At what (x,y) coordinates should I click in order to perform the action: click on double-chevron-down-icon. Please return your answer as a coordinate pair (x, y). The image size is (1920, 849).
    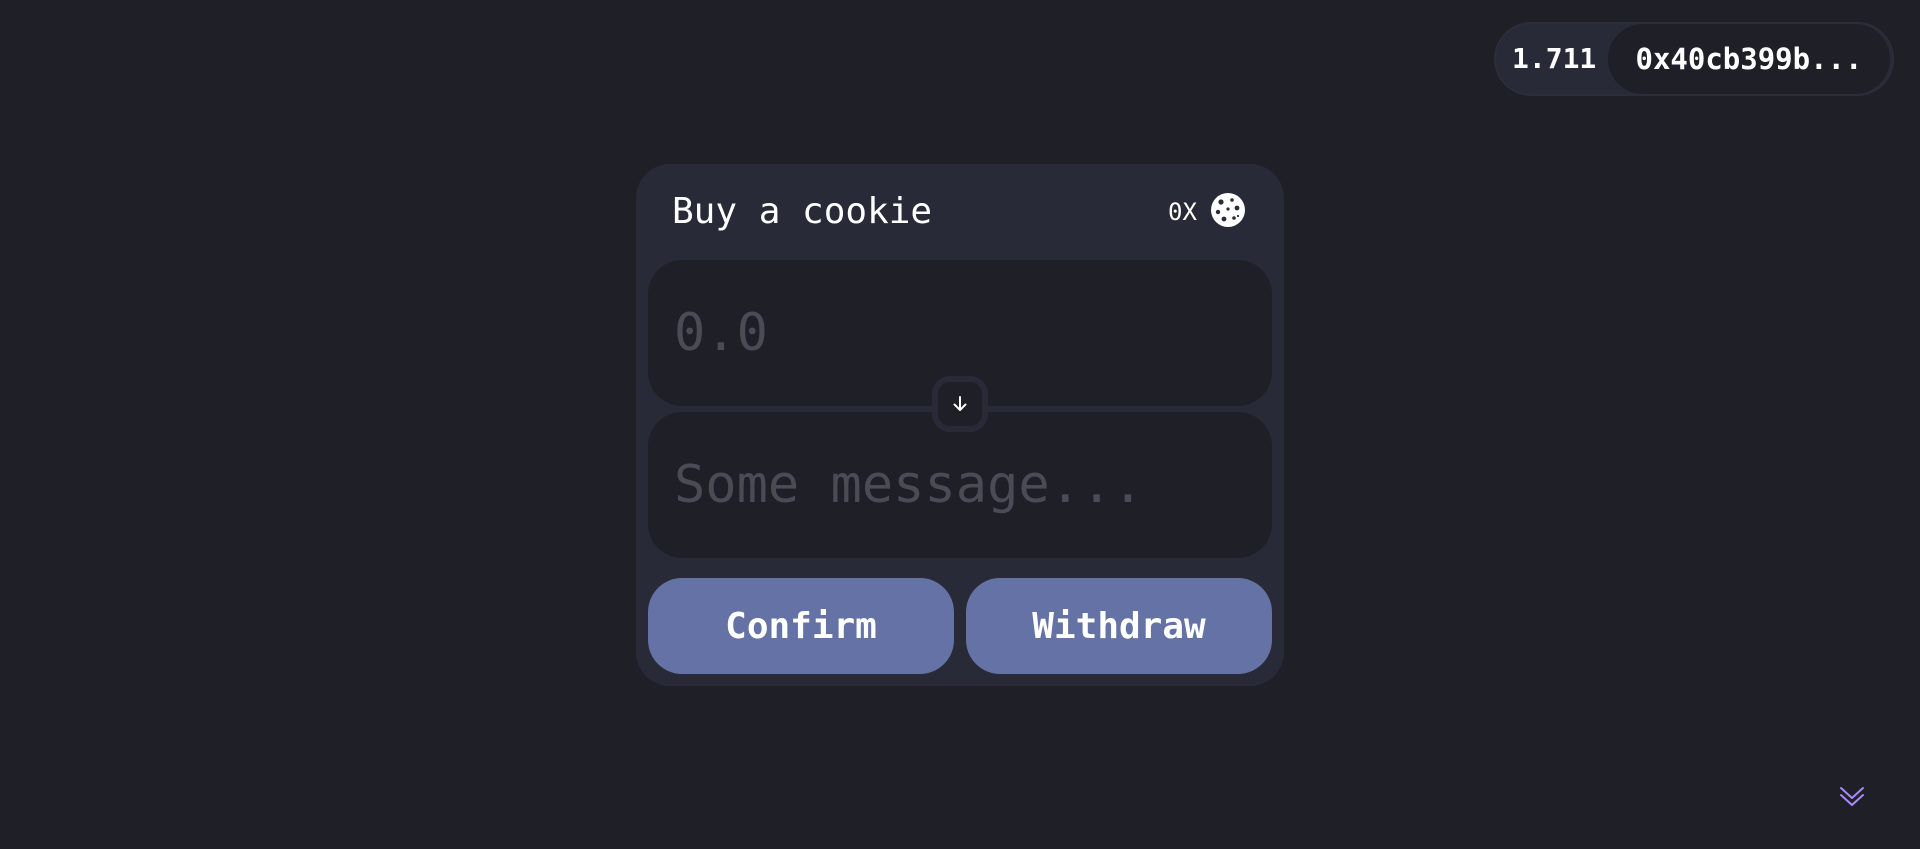
    Looking at the image, I should click on (1852, 796).